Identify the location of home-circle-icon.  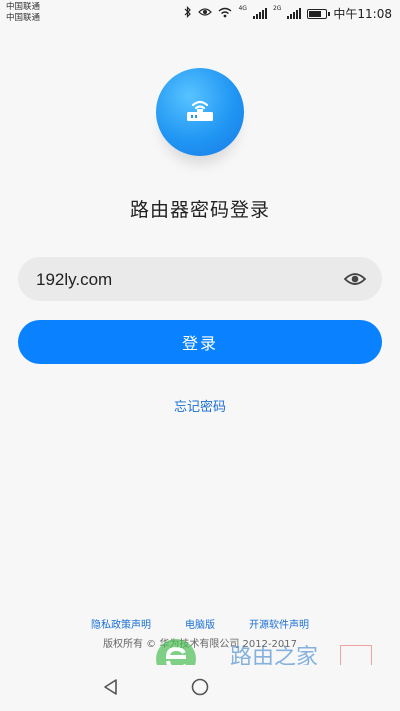
(200, 687).